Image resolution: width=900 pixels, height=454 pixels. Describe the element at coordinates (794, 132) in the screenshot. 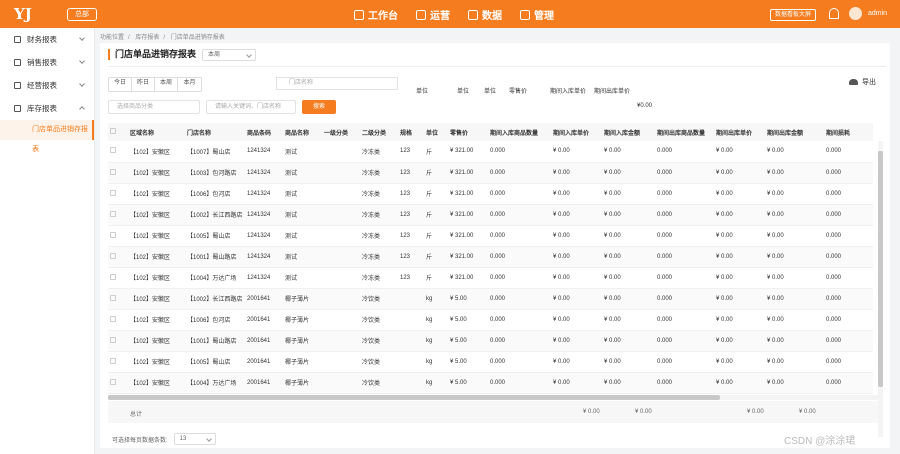

I see `column-header: 期间出库金额` at that location.